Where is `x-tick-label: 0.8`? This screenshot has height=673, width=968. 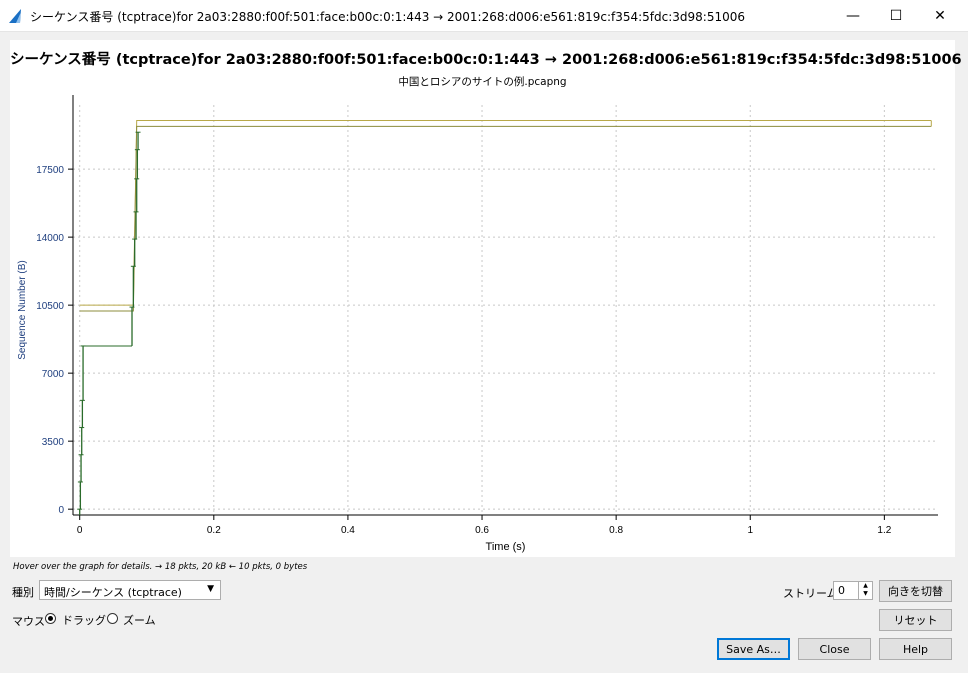
x-tick-label: 0.8 is located at coordinates (616, 530).